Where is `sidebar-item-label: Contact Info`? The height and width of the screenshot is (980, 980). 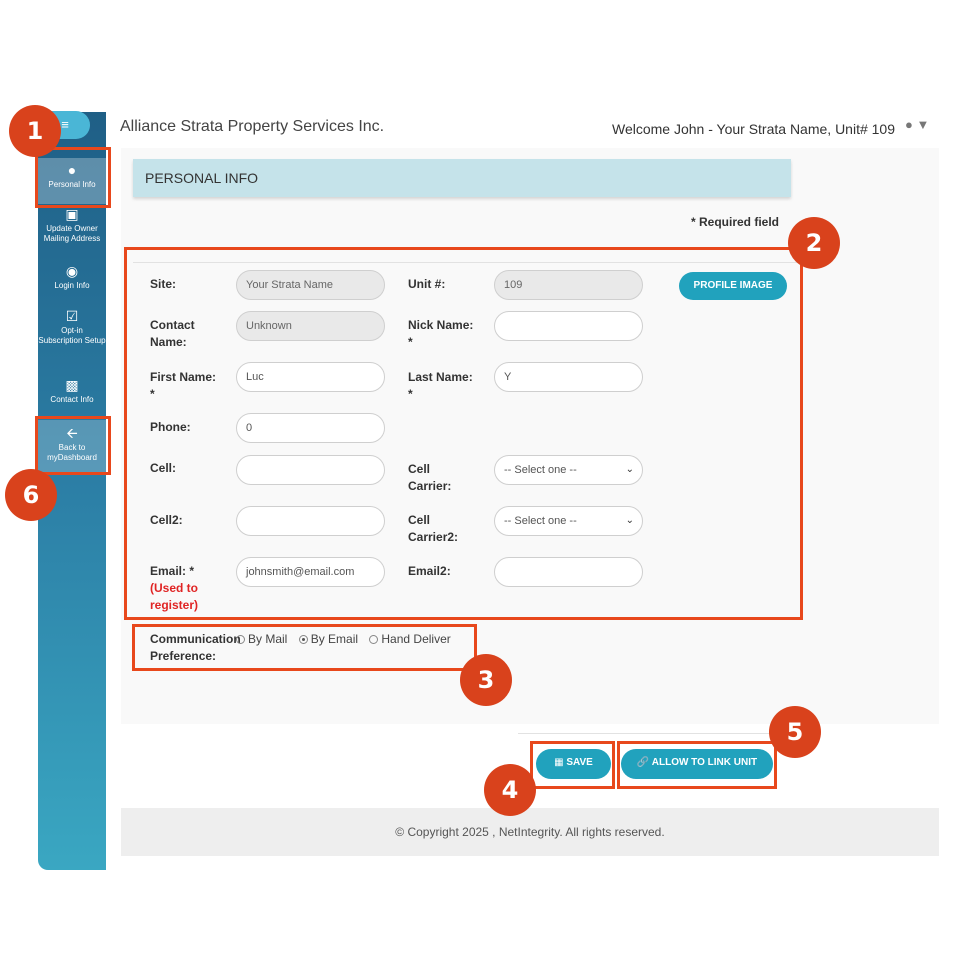 sidebar-item-label: Contact Info is located at coordinates (72, 399).